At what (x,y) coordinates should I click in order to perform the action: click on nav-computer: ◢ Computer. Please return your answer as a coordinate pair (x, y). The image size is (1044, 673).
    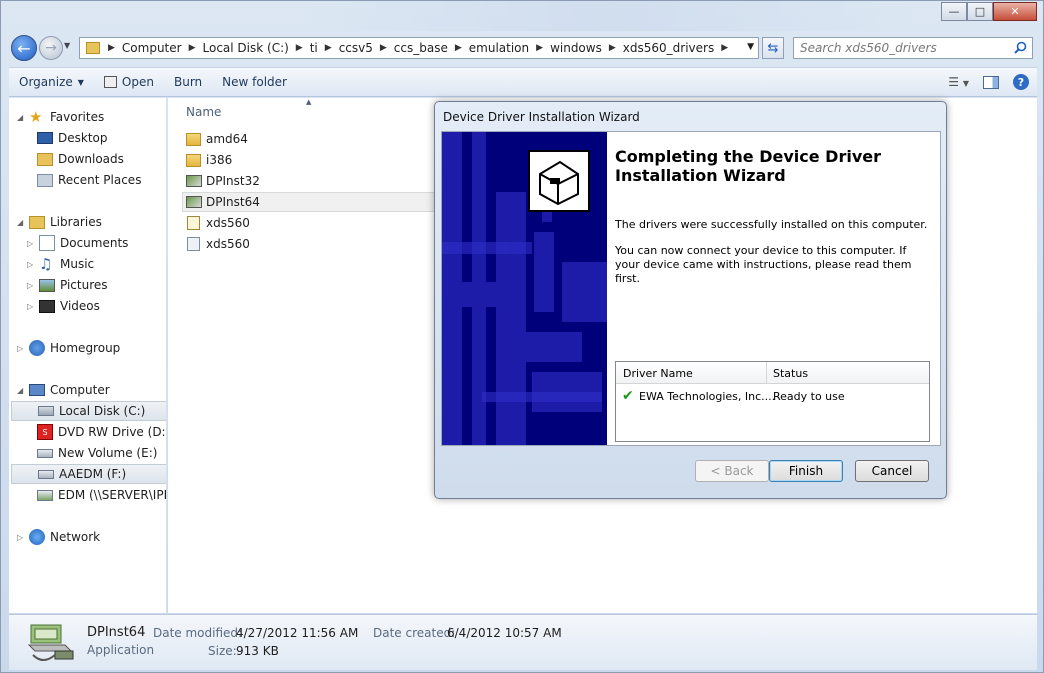
    Looking at the image, I should click on (63, 390).